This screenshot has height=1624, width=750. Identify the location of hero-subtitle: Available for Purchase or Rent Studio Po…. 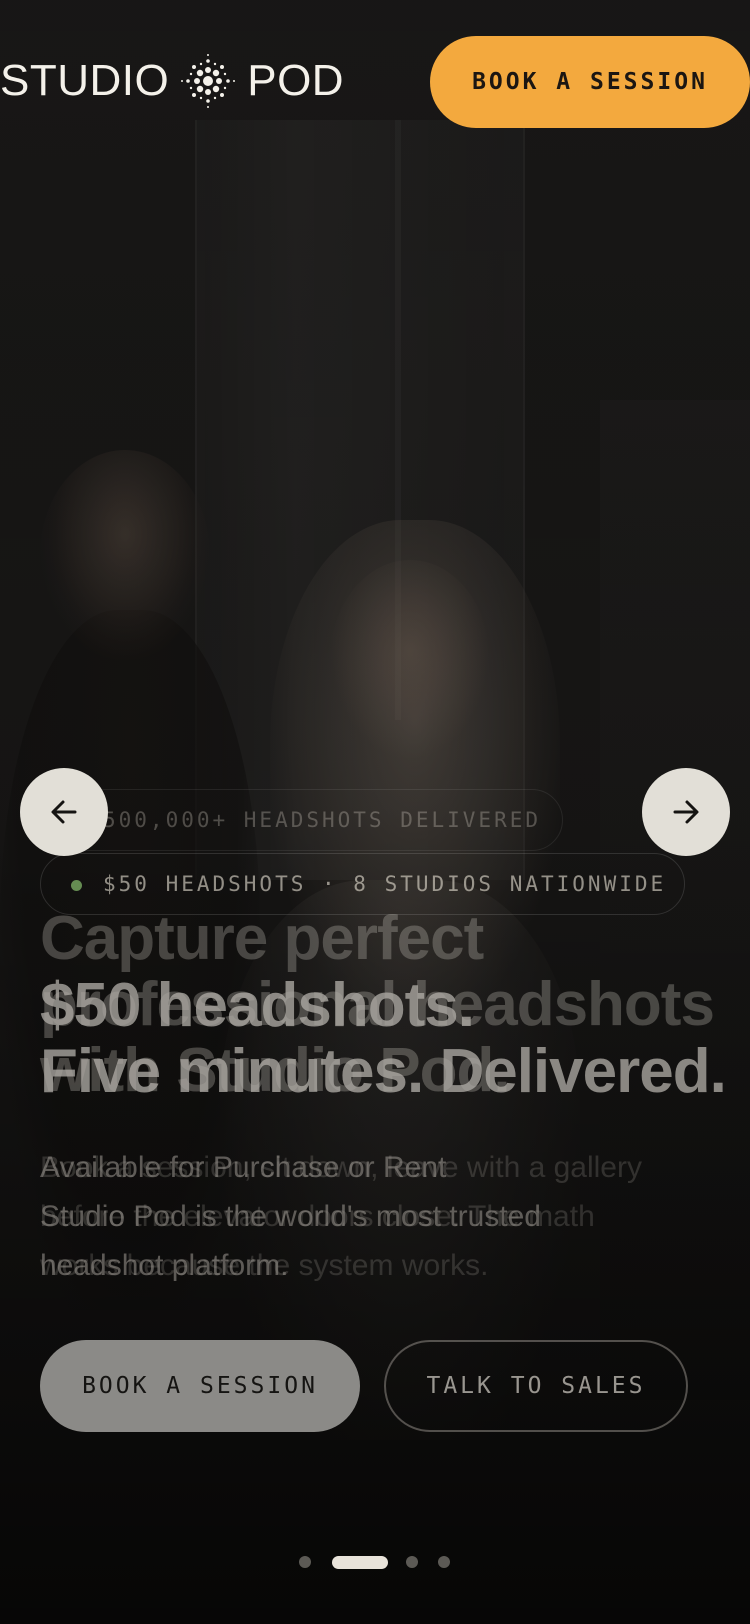
(335, 1216).